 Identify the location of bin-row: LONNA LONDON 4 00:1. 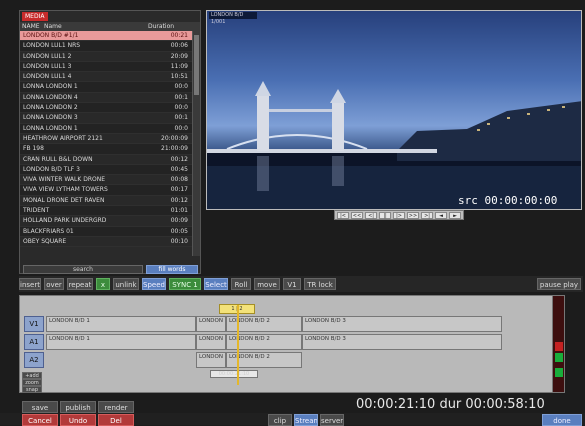
(106, 98).